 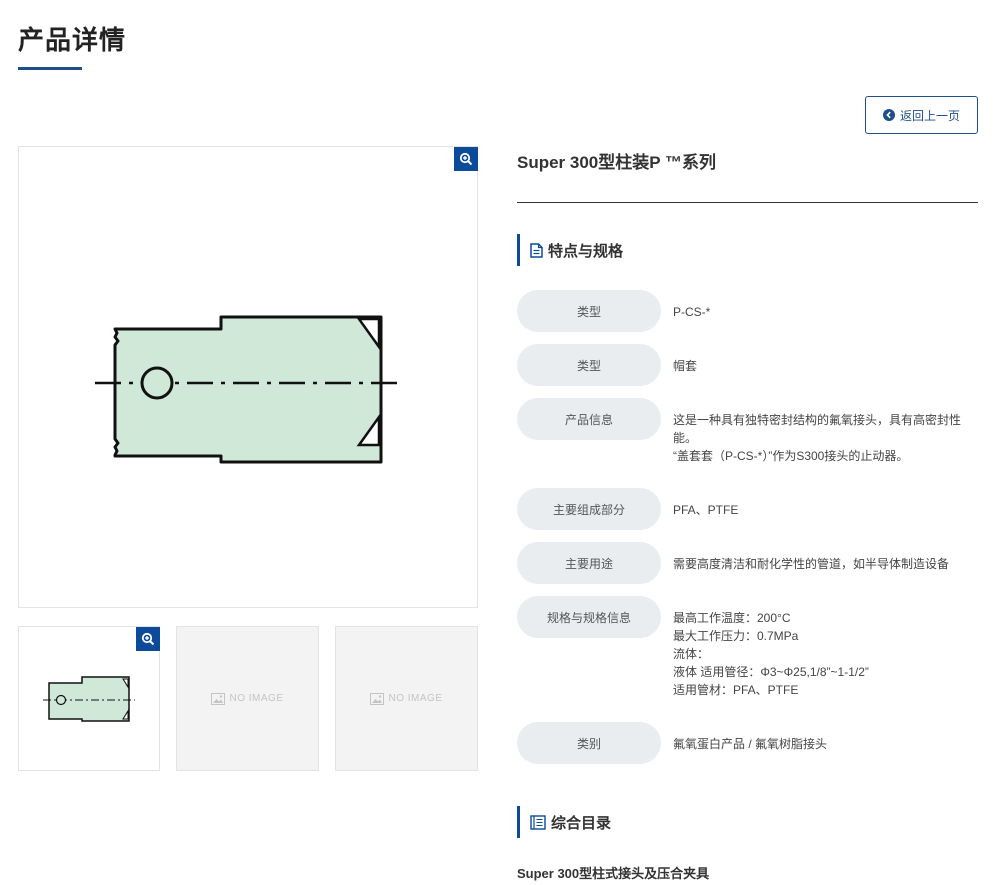 What do you see at coordinates (581, 823) in the screenshot?
I see `catalog-section-title: 综合目录` at bounding box center [581, 823].